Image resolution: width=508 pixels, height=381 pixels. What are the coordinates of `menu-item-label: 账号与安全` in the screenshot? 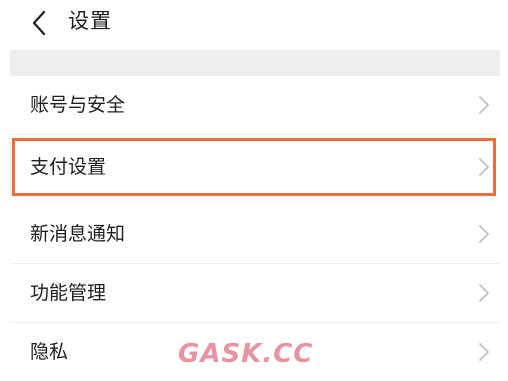 It's located at (78, 105).